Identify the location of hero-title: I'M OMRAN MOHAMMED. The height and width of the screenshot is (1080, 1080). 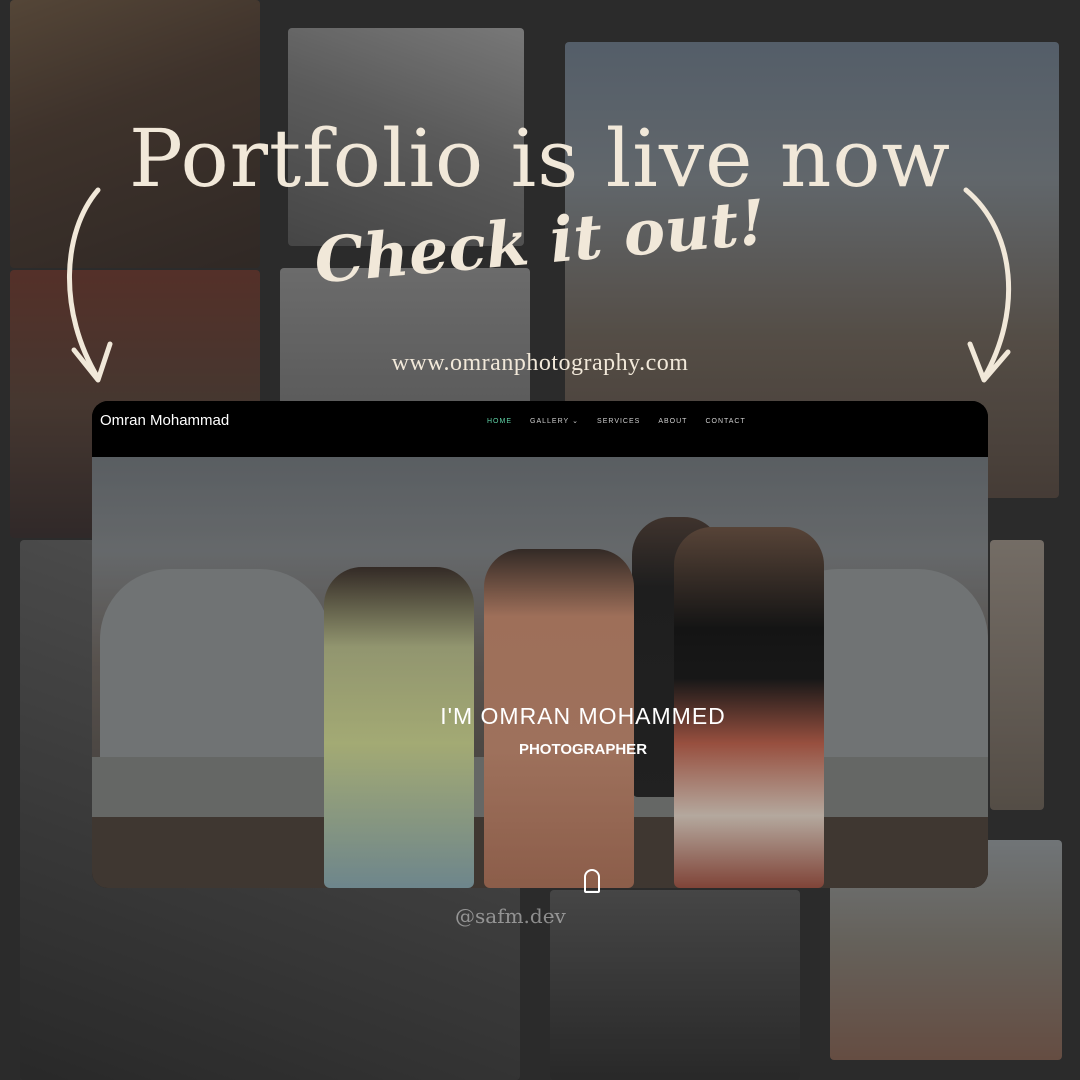
(583, 716).